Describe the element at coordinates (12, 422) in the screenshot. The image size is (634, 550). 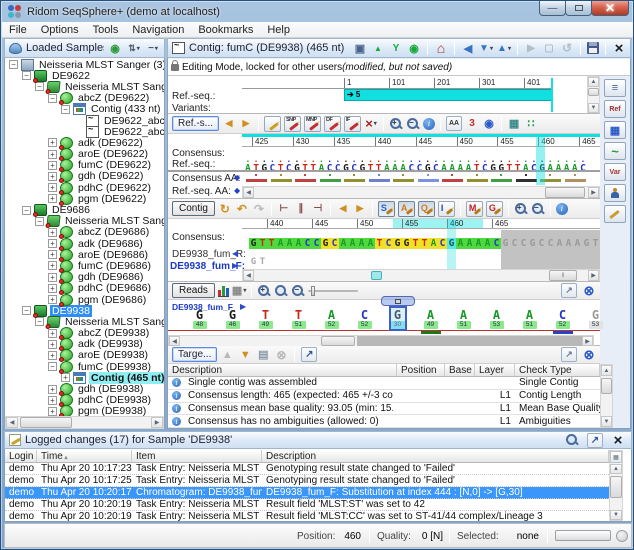
I see `scroll-left-arrow: ◀` at that location.